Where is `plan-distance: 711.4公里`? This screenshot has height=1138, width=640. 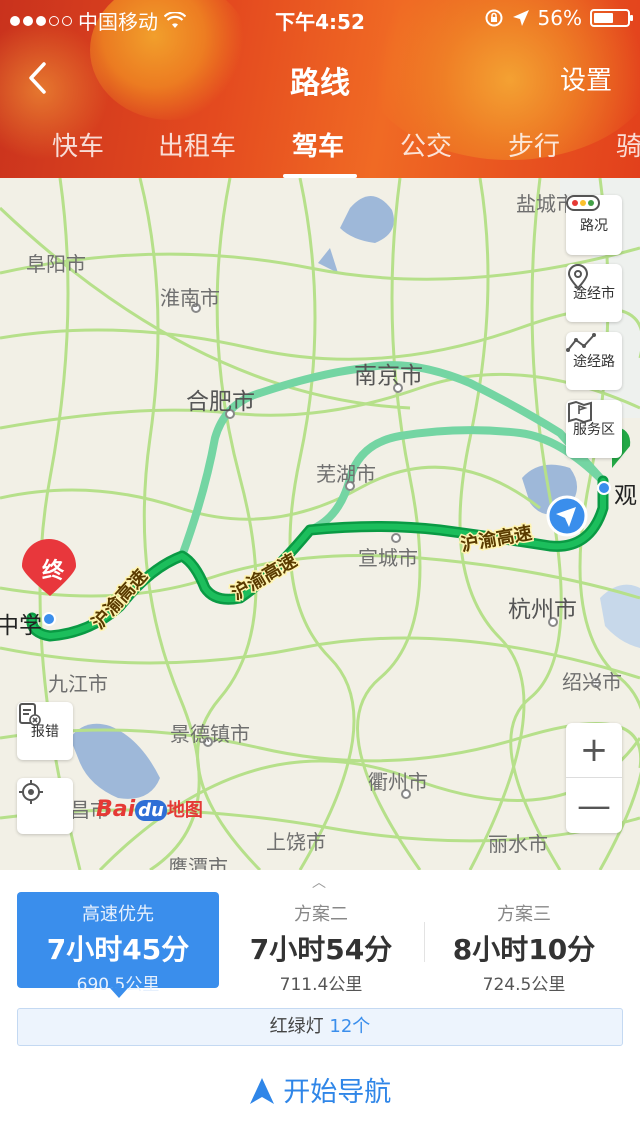 plan-distance: 711.4公里 is located at coordinates (321, 985).